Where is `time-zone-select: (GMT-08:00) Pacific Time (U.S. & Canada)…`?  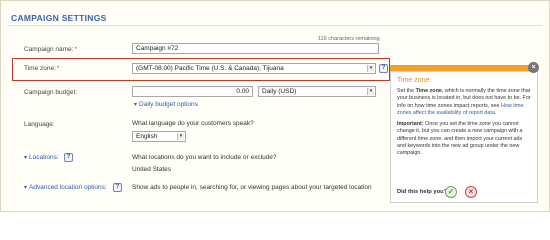 time-zone-select: (GMT-08:00) Pacific Time (U.S. & Canada)… is located at coordinates (254, 68).